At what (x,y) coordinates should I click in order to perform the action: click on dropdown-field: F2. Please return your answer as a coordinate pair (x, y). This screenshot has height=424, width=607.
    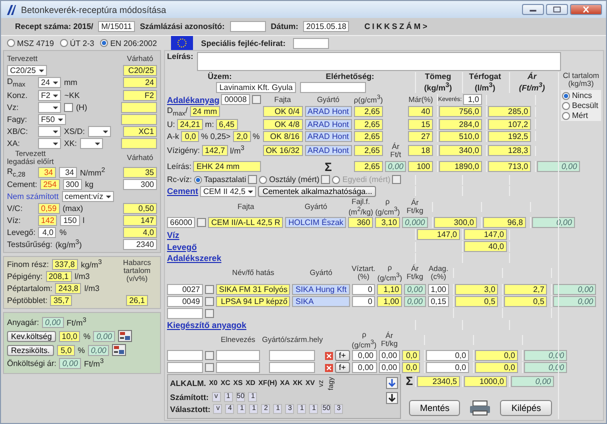
    Looking at the image, I should click on (50, 95).